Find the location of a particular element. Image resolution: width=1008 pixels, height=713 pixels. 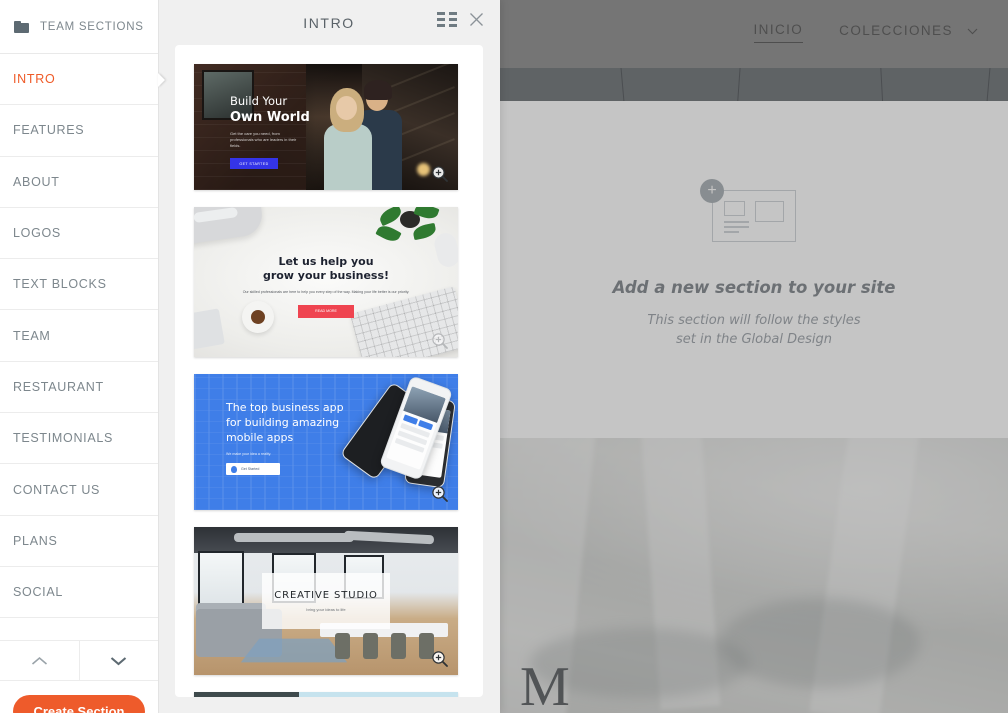

thumb2-heading-line1: Let us help you is located at coordinates (326, 261).